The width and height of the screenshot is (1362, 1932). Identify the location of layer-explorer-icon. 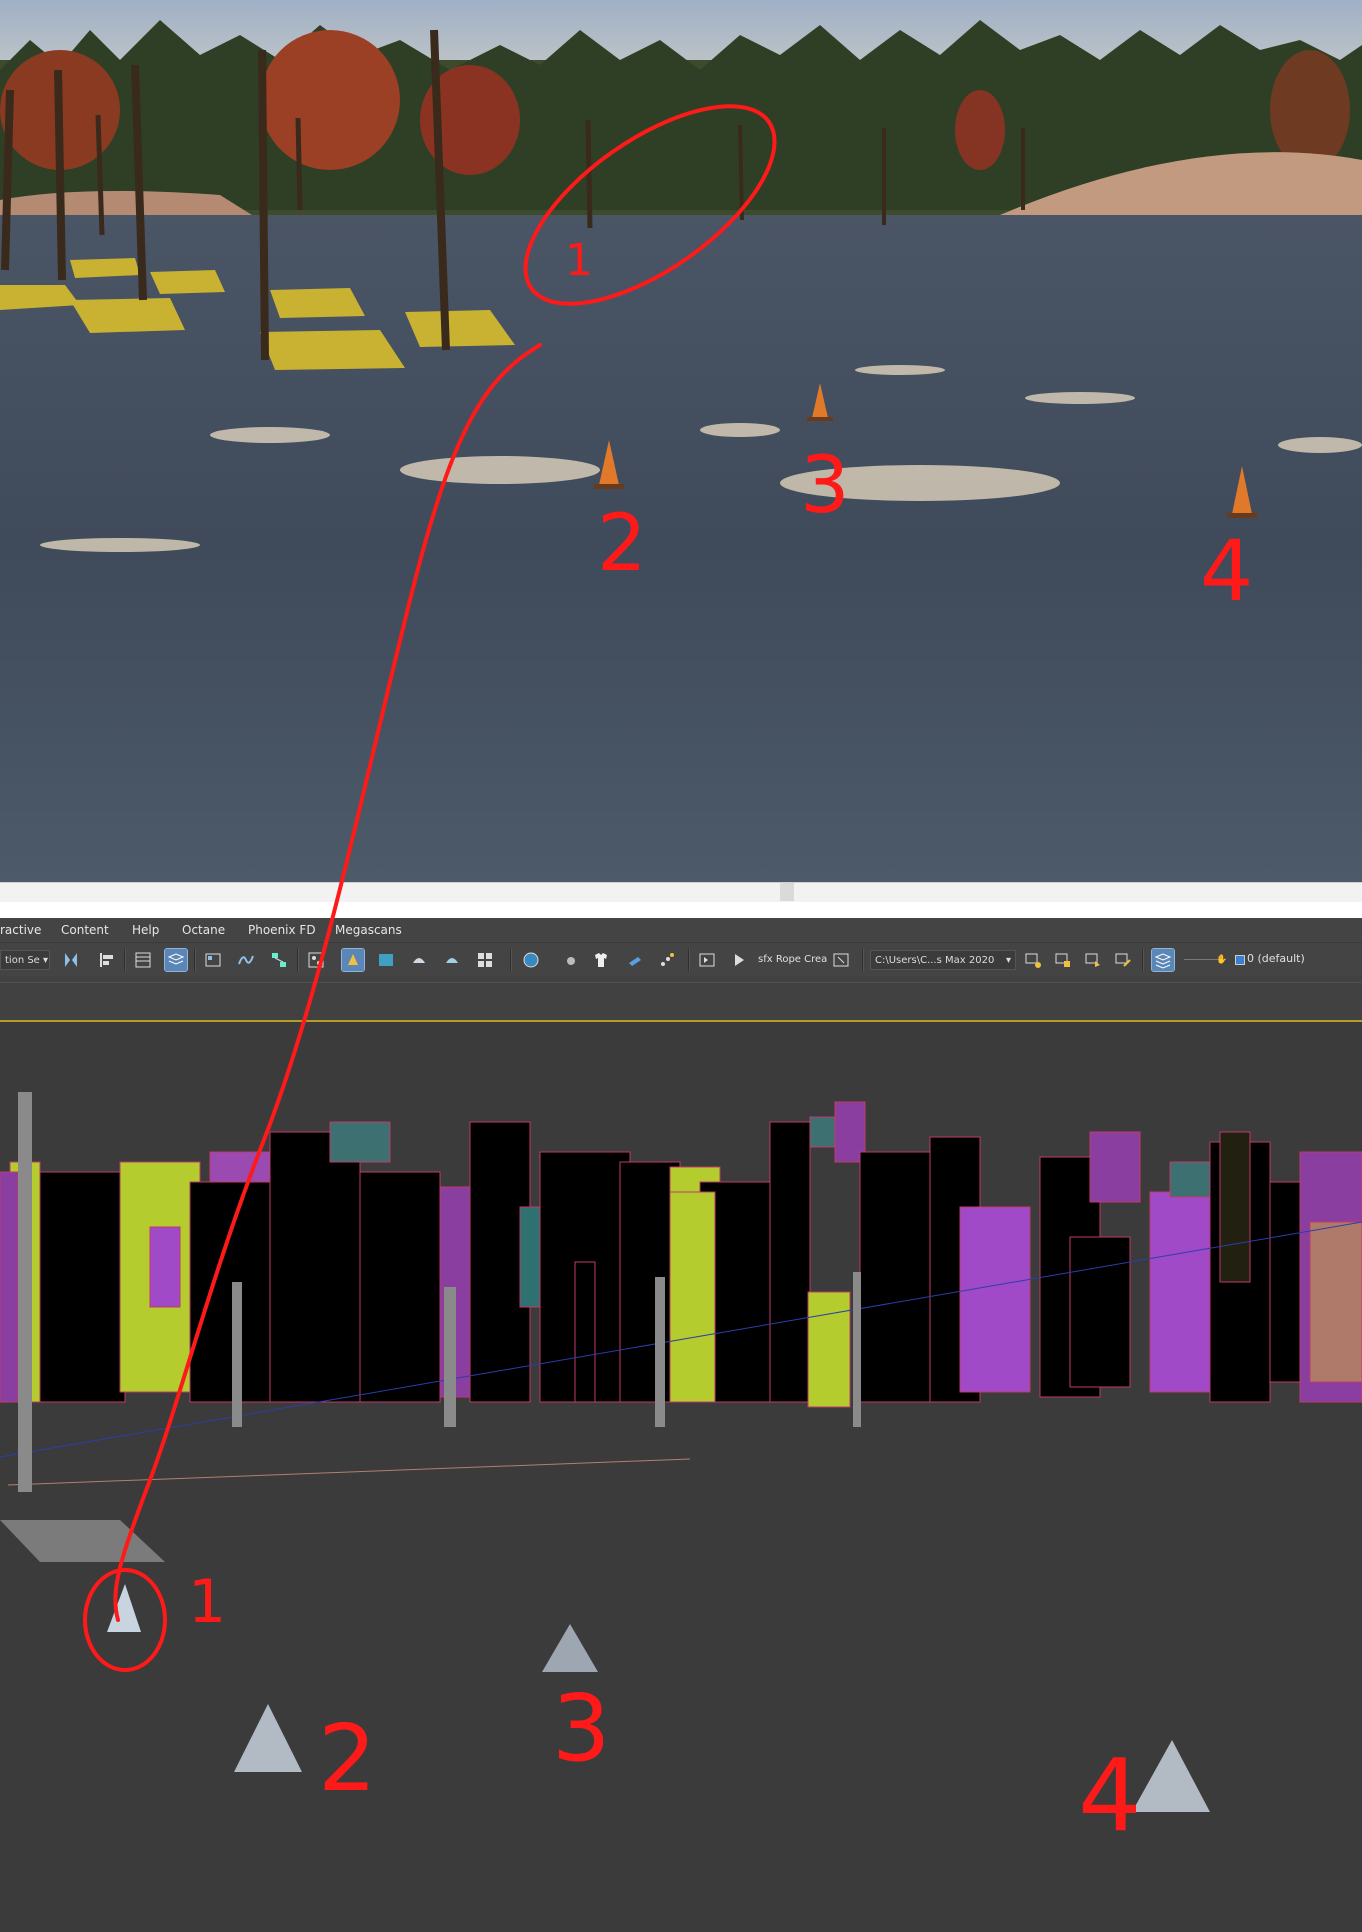
(176, 960).